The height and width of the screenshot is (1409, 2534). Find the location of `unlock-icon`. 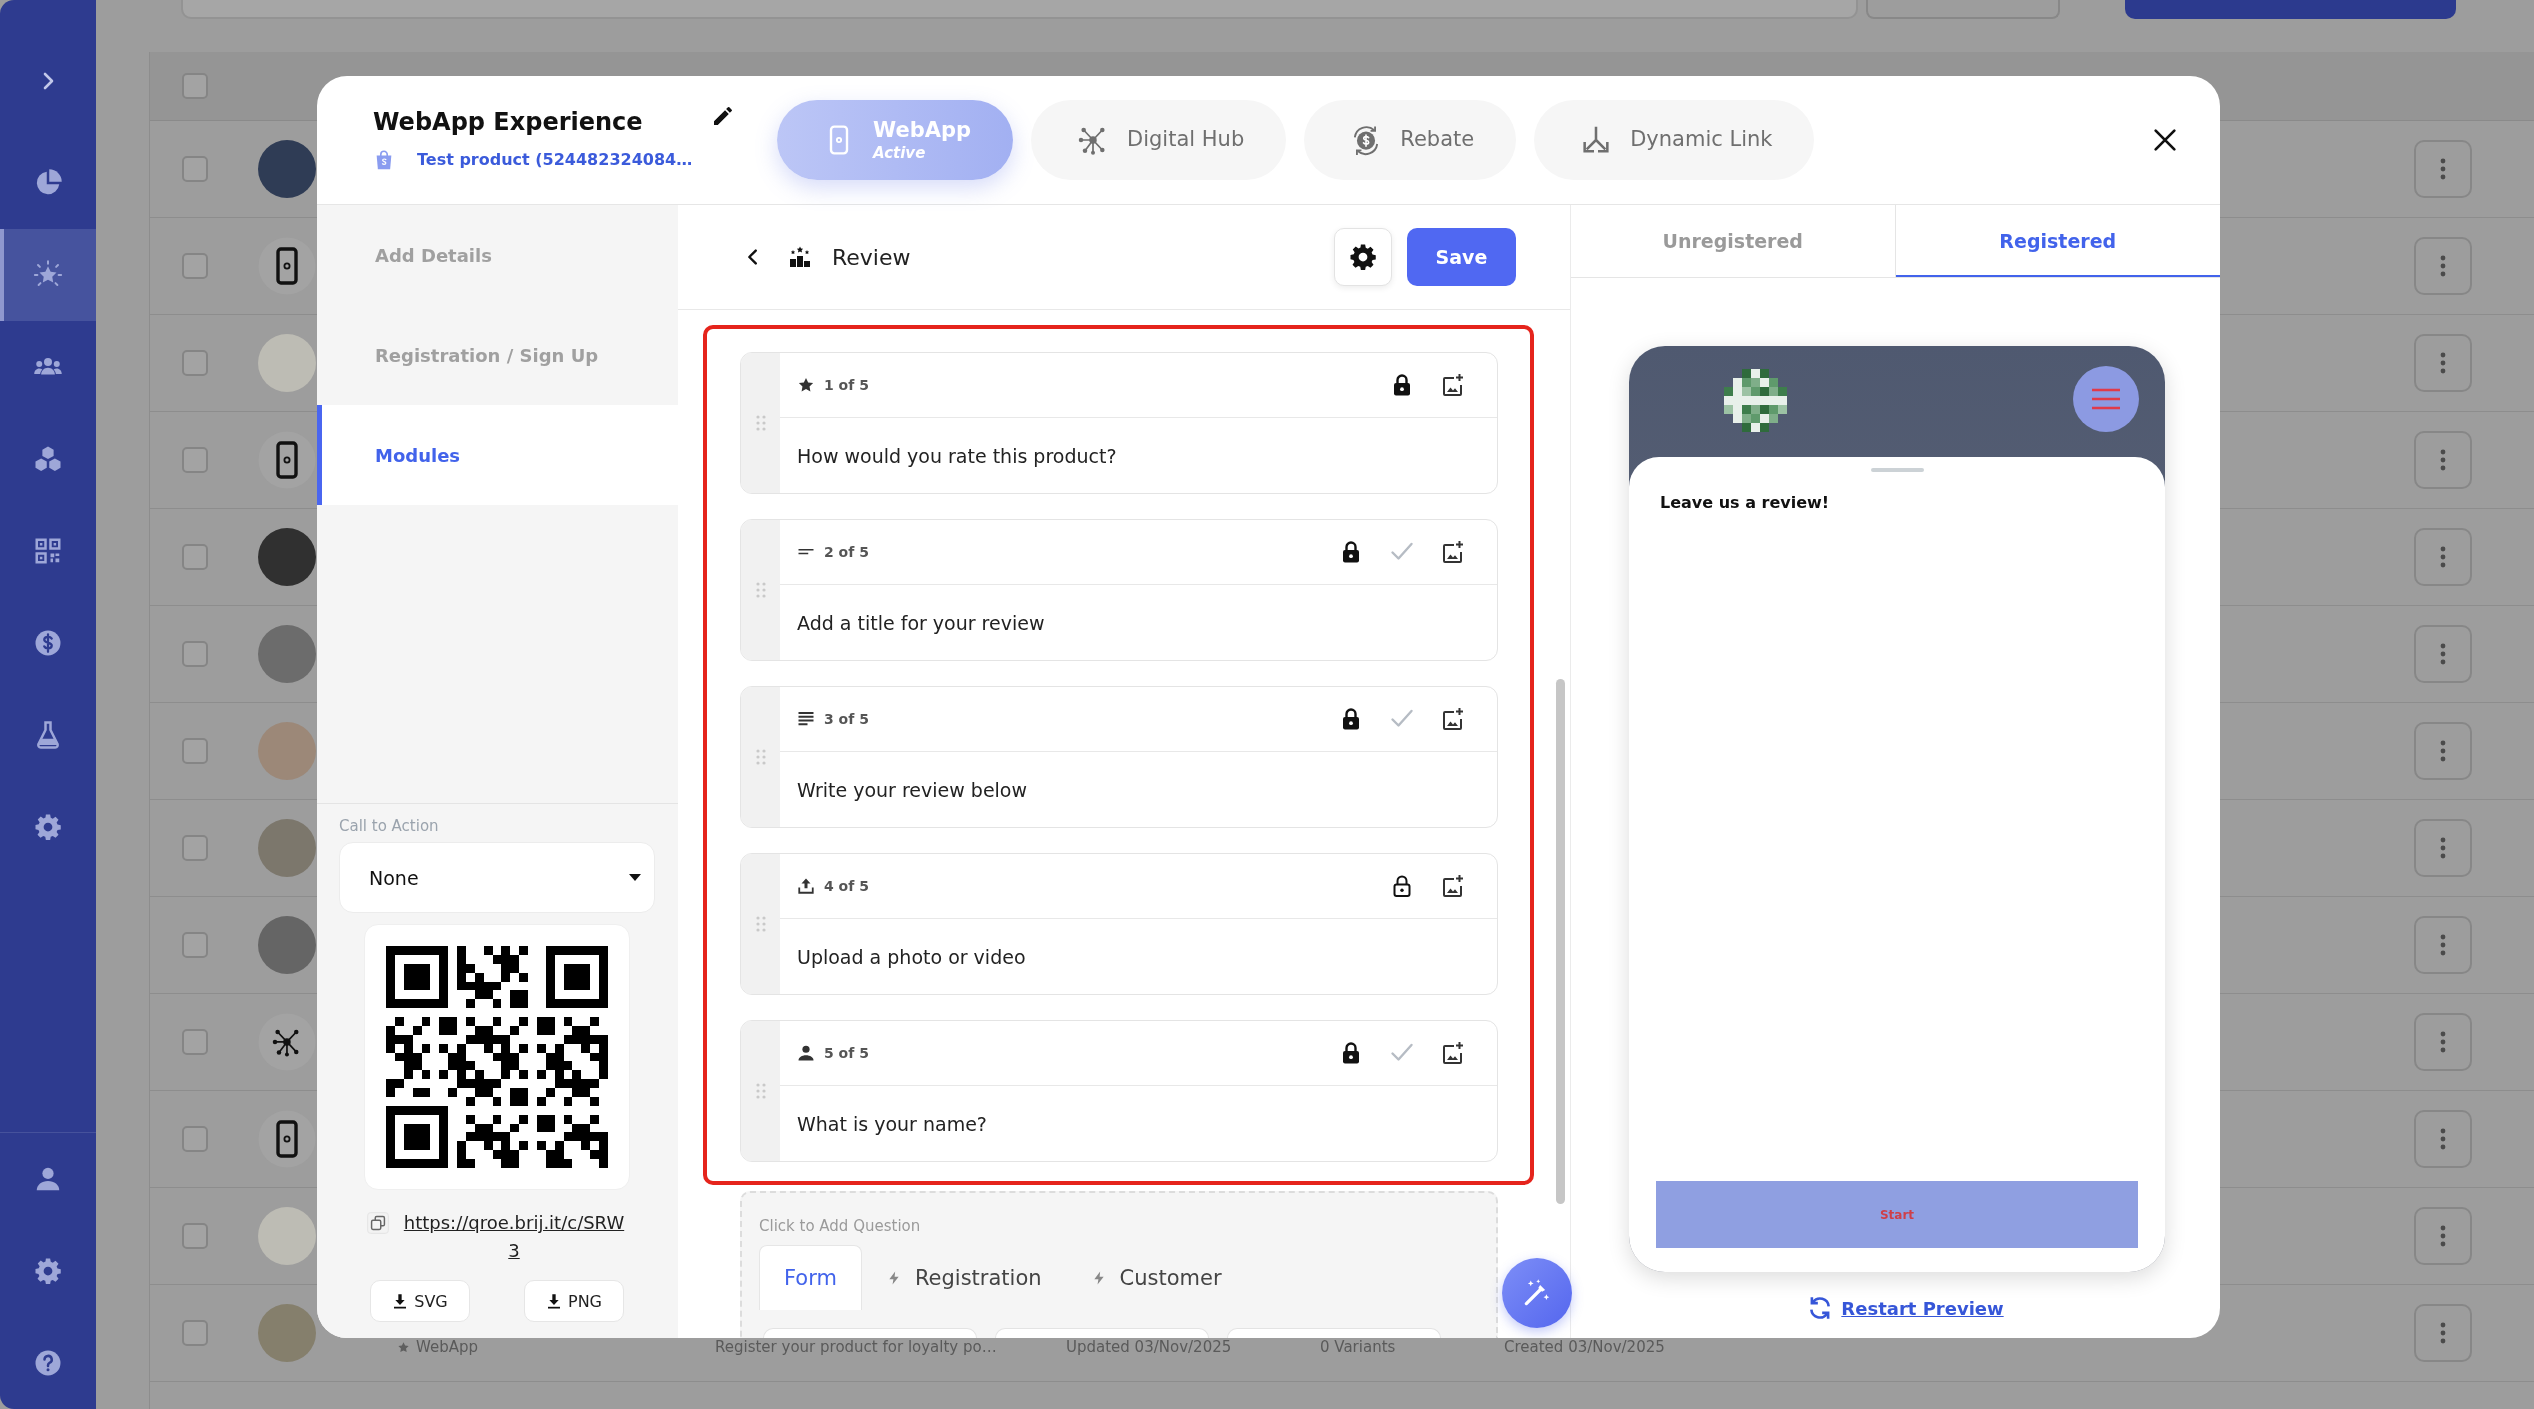

unlock-icon is located at coordinates (1402, 886).